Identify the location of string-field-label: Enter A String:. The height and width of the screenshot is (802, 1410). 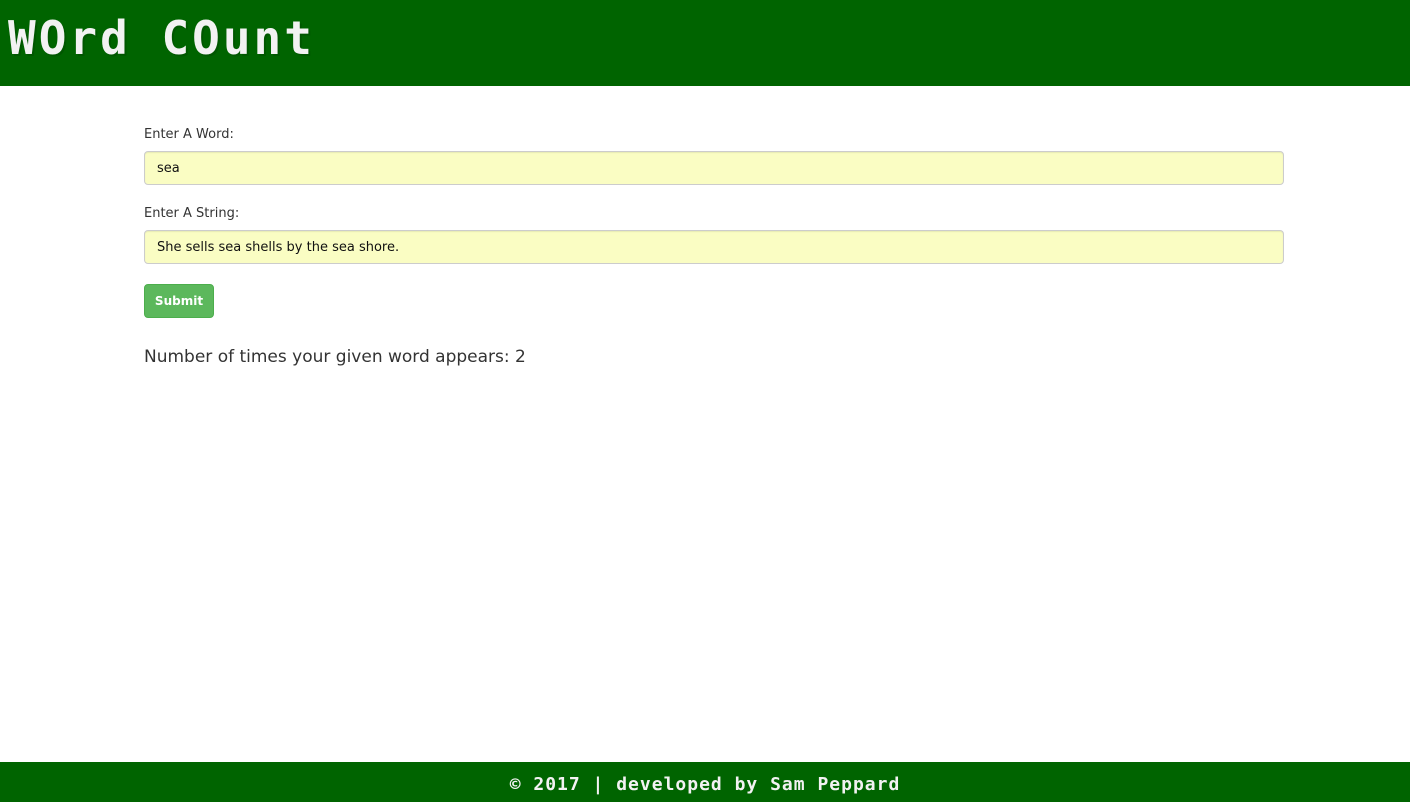
(192, 213).